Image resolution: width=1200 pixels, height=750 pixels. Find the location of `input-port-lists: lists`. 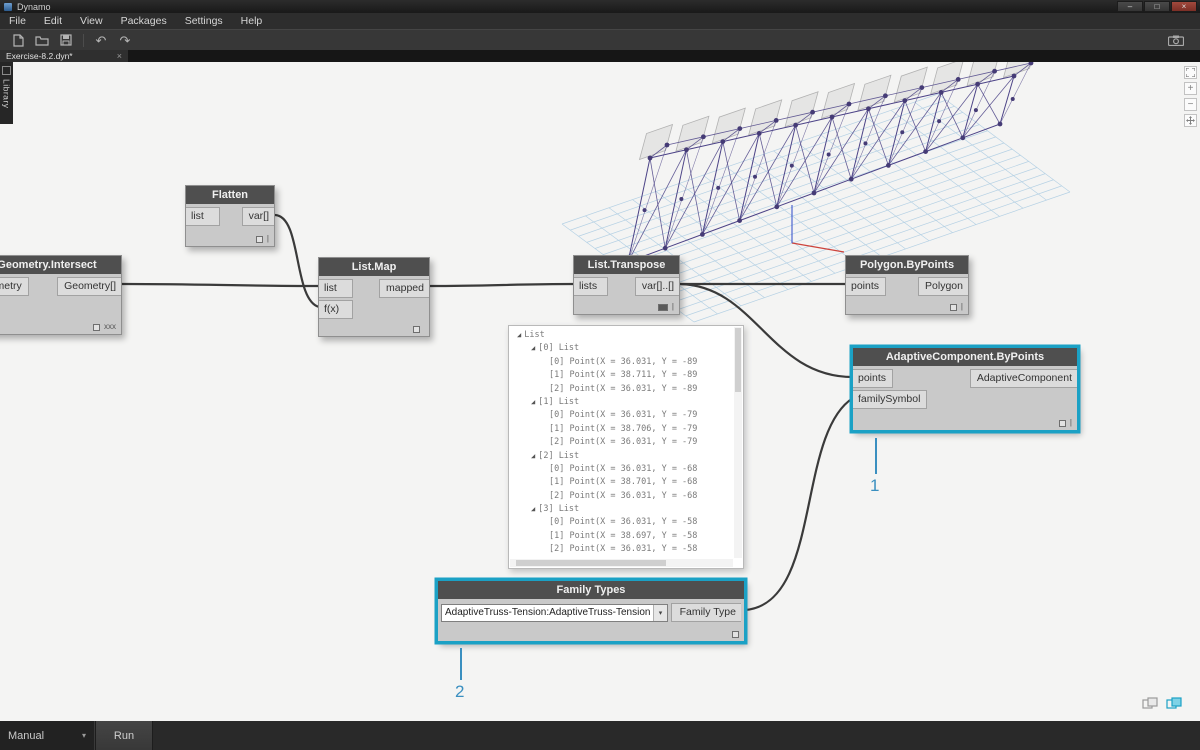

input-port-lists: lists is located at coordinates (591, 286).